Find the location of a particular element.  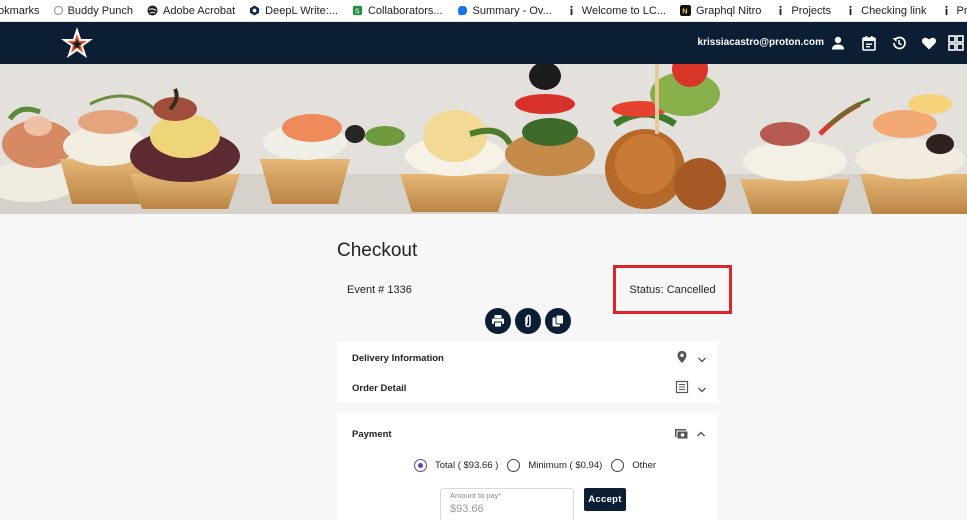

print-icon is located at coordinates (498, 321).